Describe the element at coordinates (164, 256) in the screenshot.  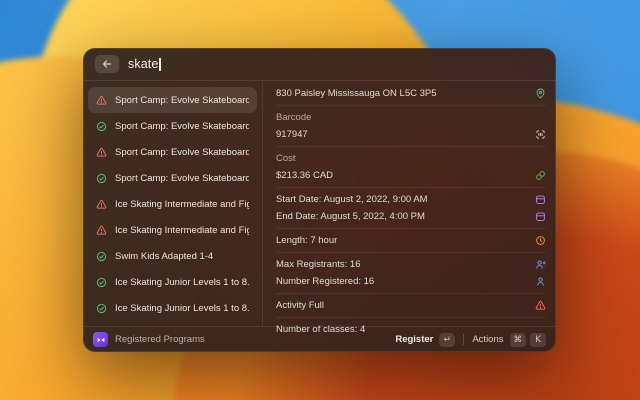
I see `list-item-label: Swim Kids Adapted 1-4` at that location.